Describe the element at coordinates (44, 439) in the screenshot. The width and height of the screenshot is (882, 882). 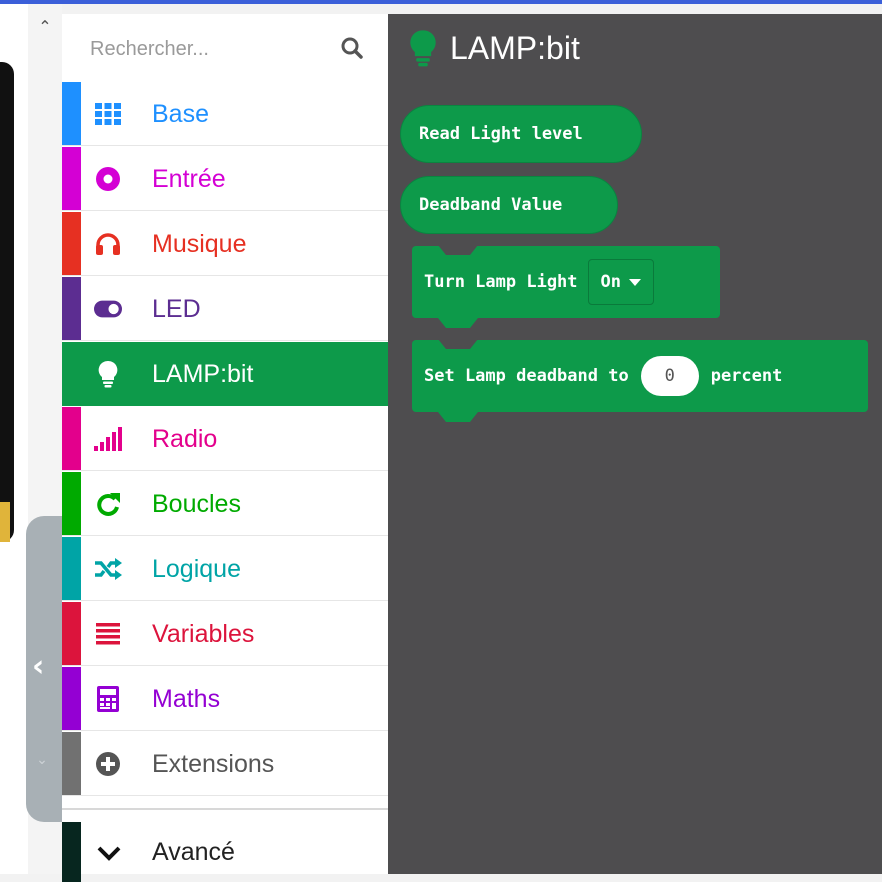
I see `toolbox-scrollbar: ⌃ ‹ ⌄` at that location.